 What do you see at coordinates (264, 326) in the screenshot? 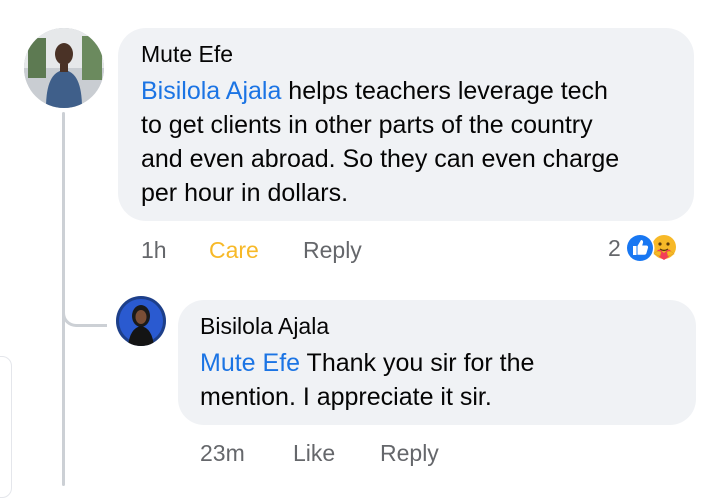
I see `reply-author-name: Bisilola Ajala` at bounding box center [264, 326].